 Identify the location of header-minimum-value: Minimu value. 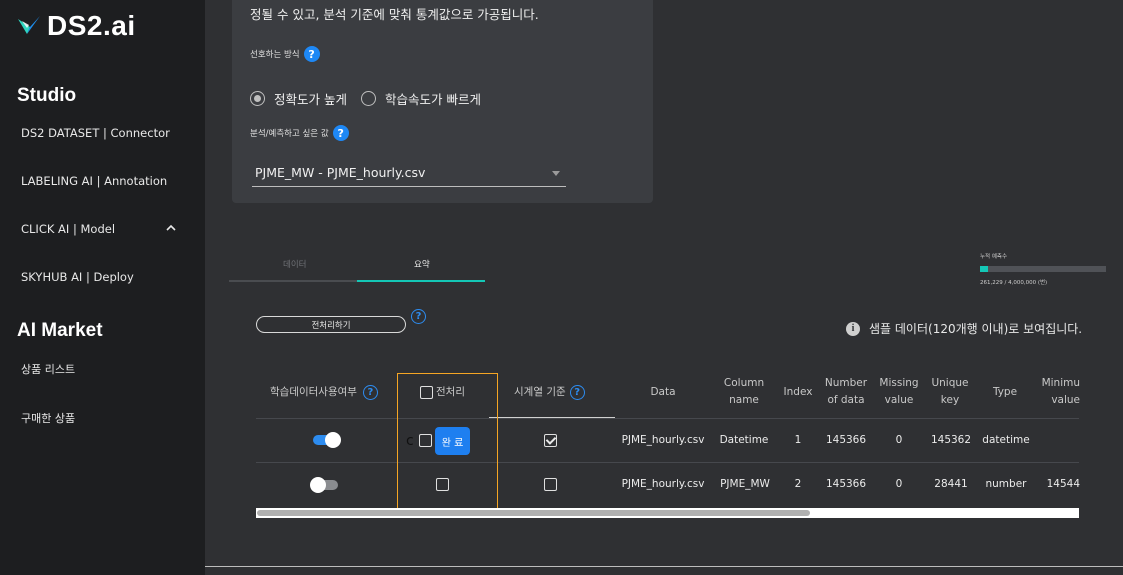
(1060, 391).